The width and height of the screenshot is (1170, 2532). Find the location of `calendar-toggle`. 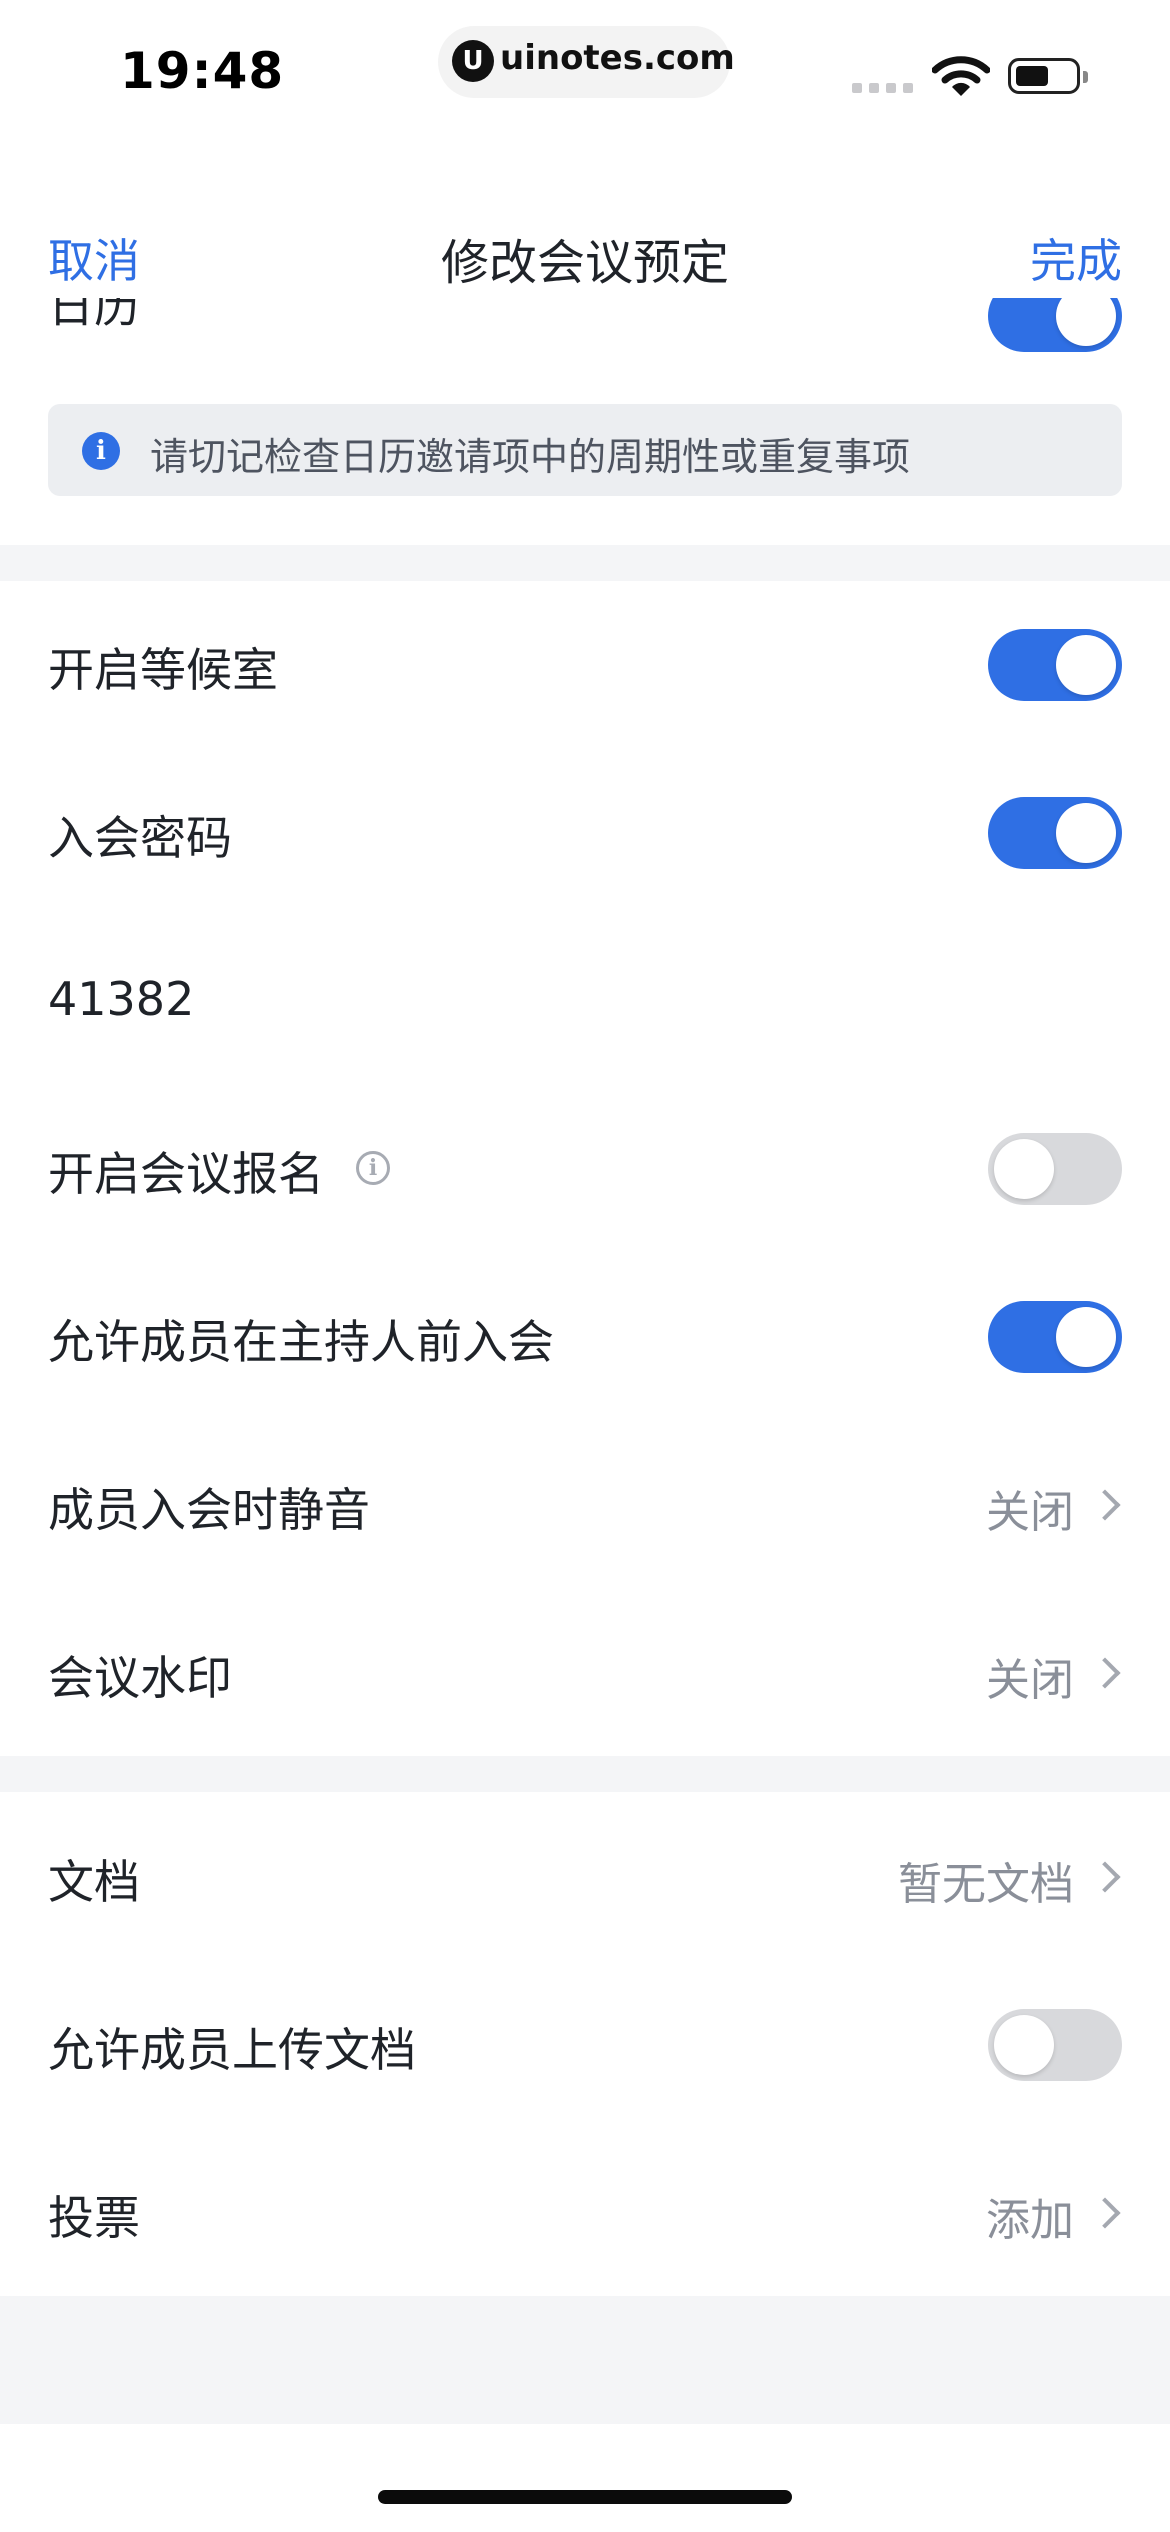

calendar-toggle is located at coordinates (1055, 325).